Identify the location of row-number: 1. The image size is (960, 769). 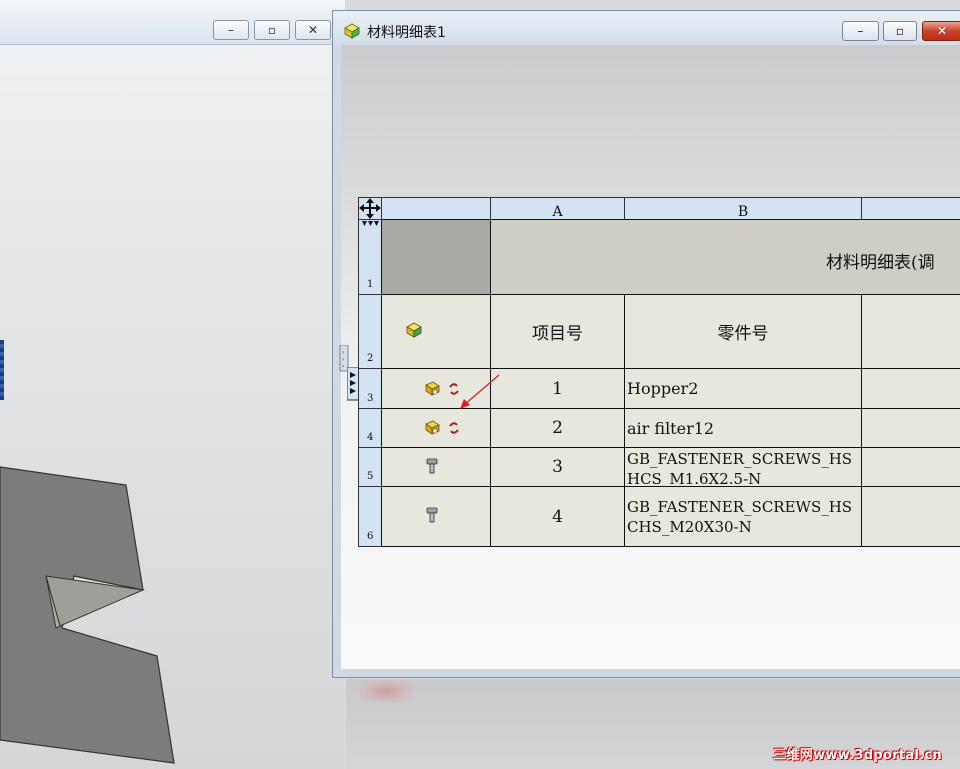
(370, 257).